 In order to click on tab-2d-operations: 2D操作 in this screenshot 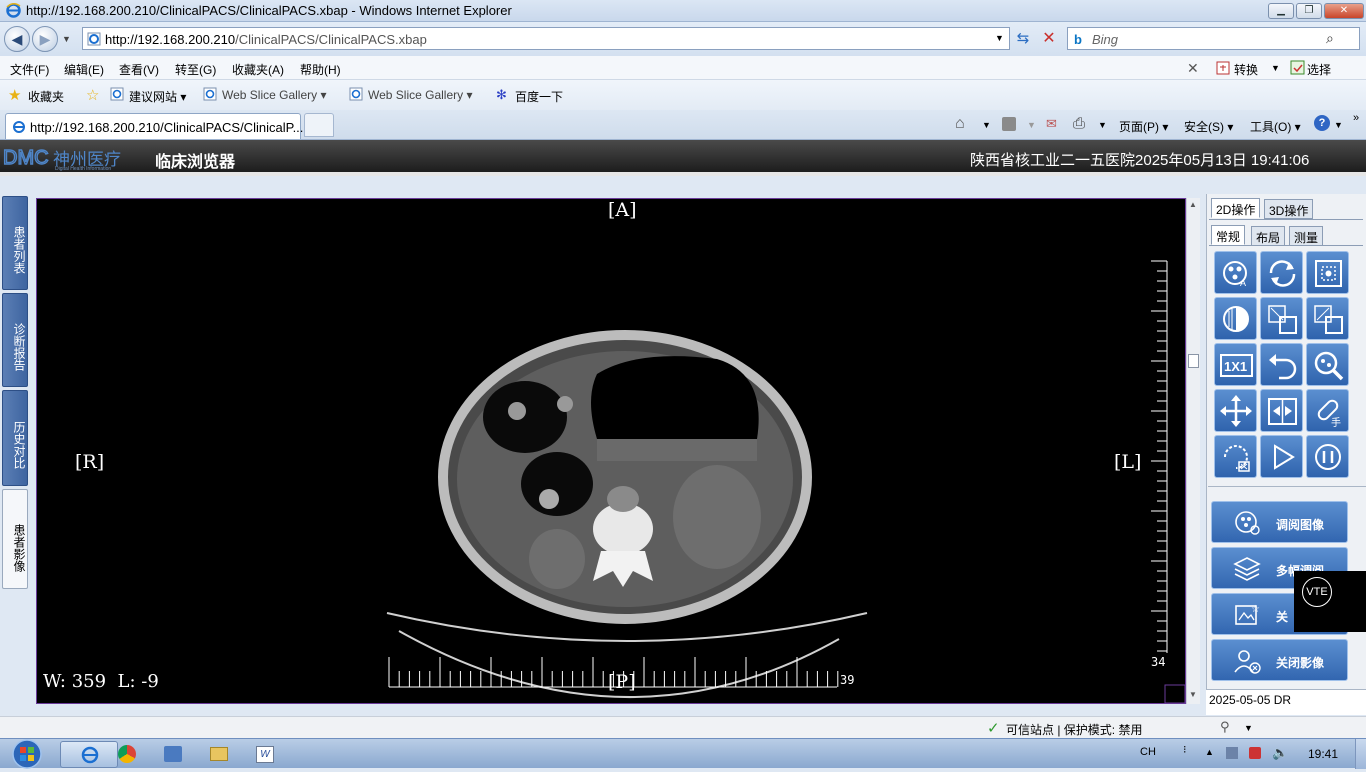, I will do `click(1236, 208)`.